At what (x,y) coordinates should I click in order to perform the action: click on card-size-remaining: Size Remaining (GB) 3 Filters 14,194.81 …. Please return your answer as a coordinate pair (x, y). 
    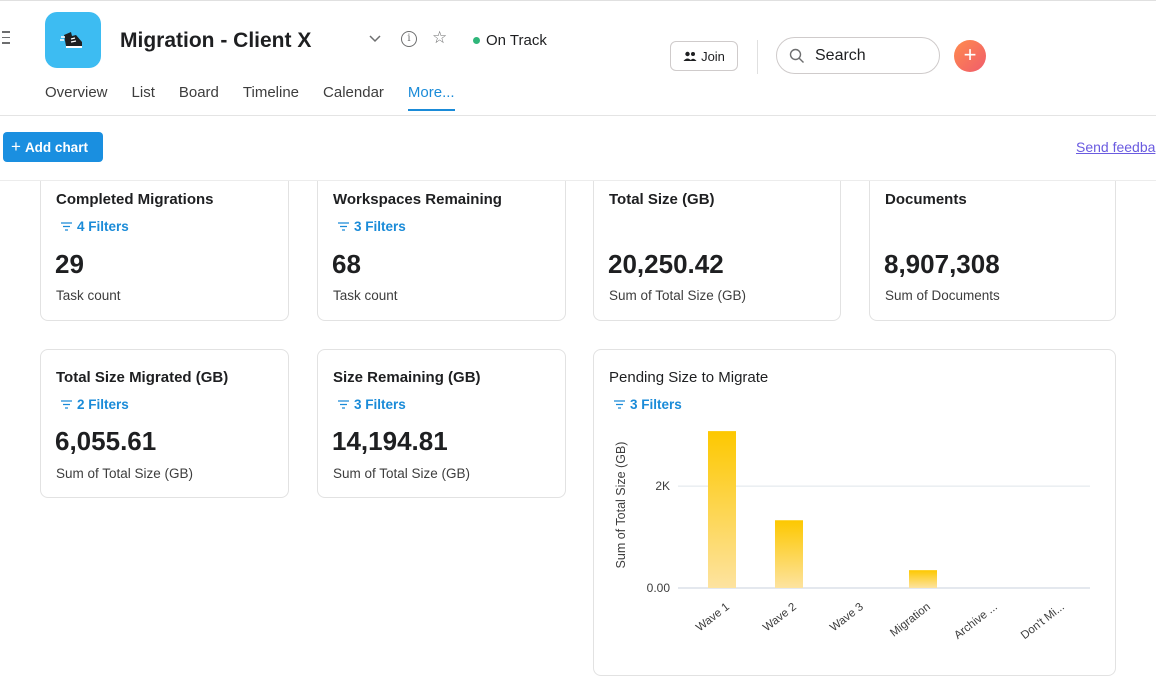
    Looking at the image, I should click on (441, 423).